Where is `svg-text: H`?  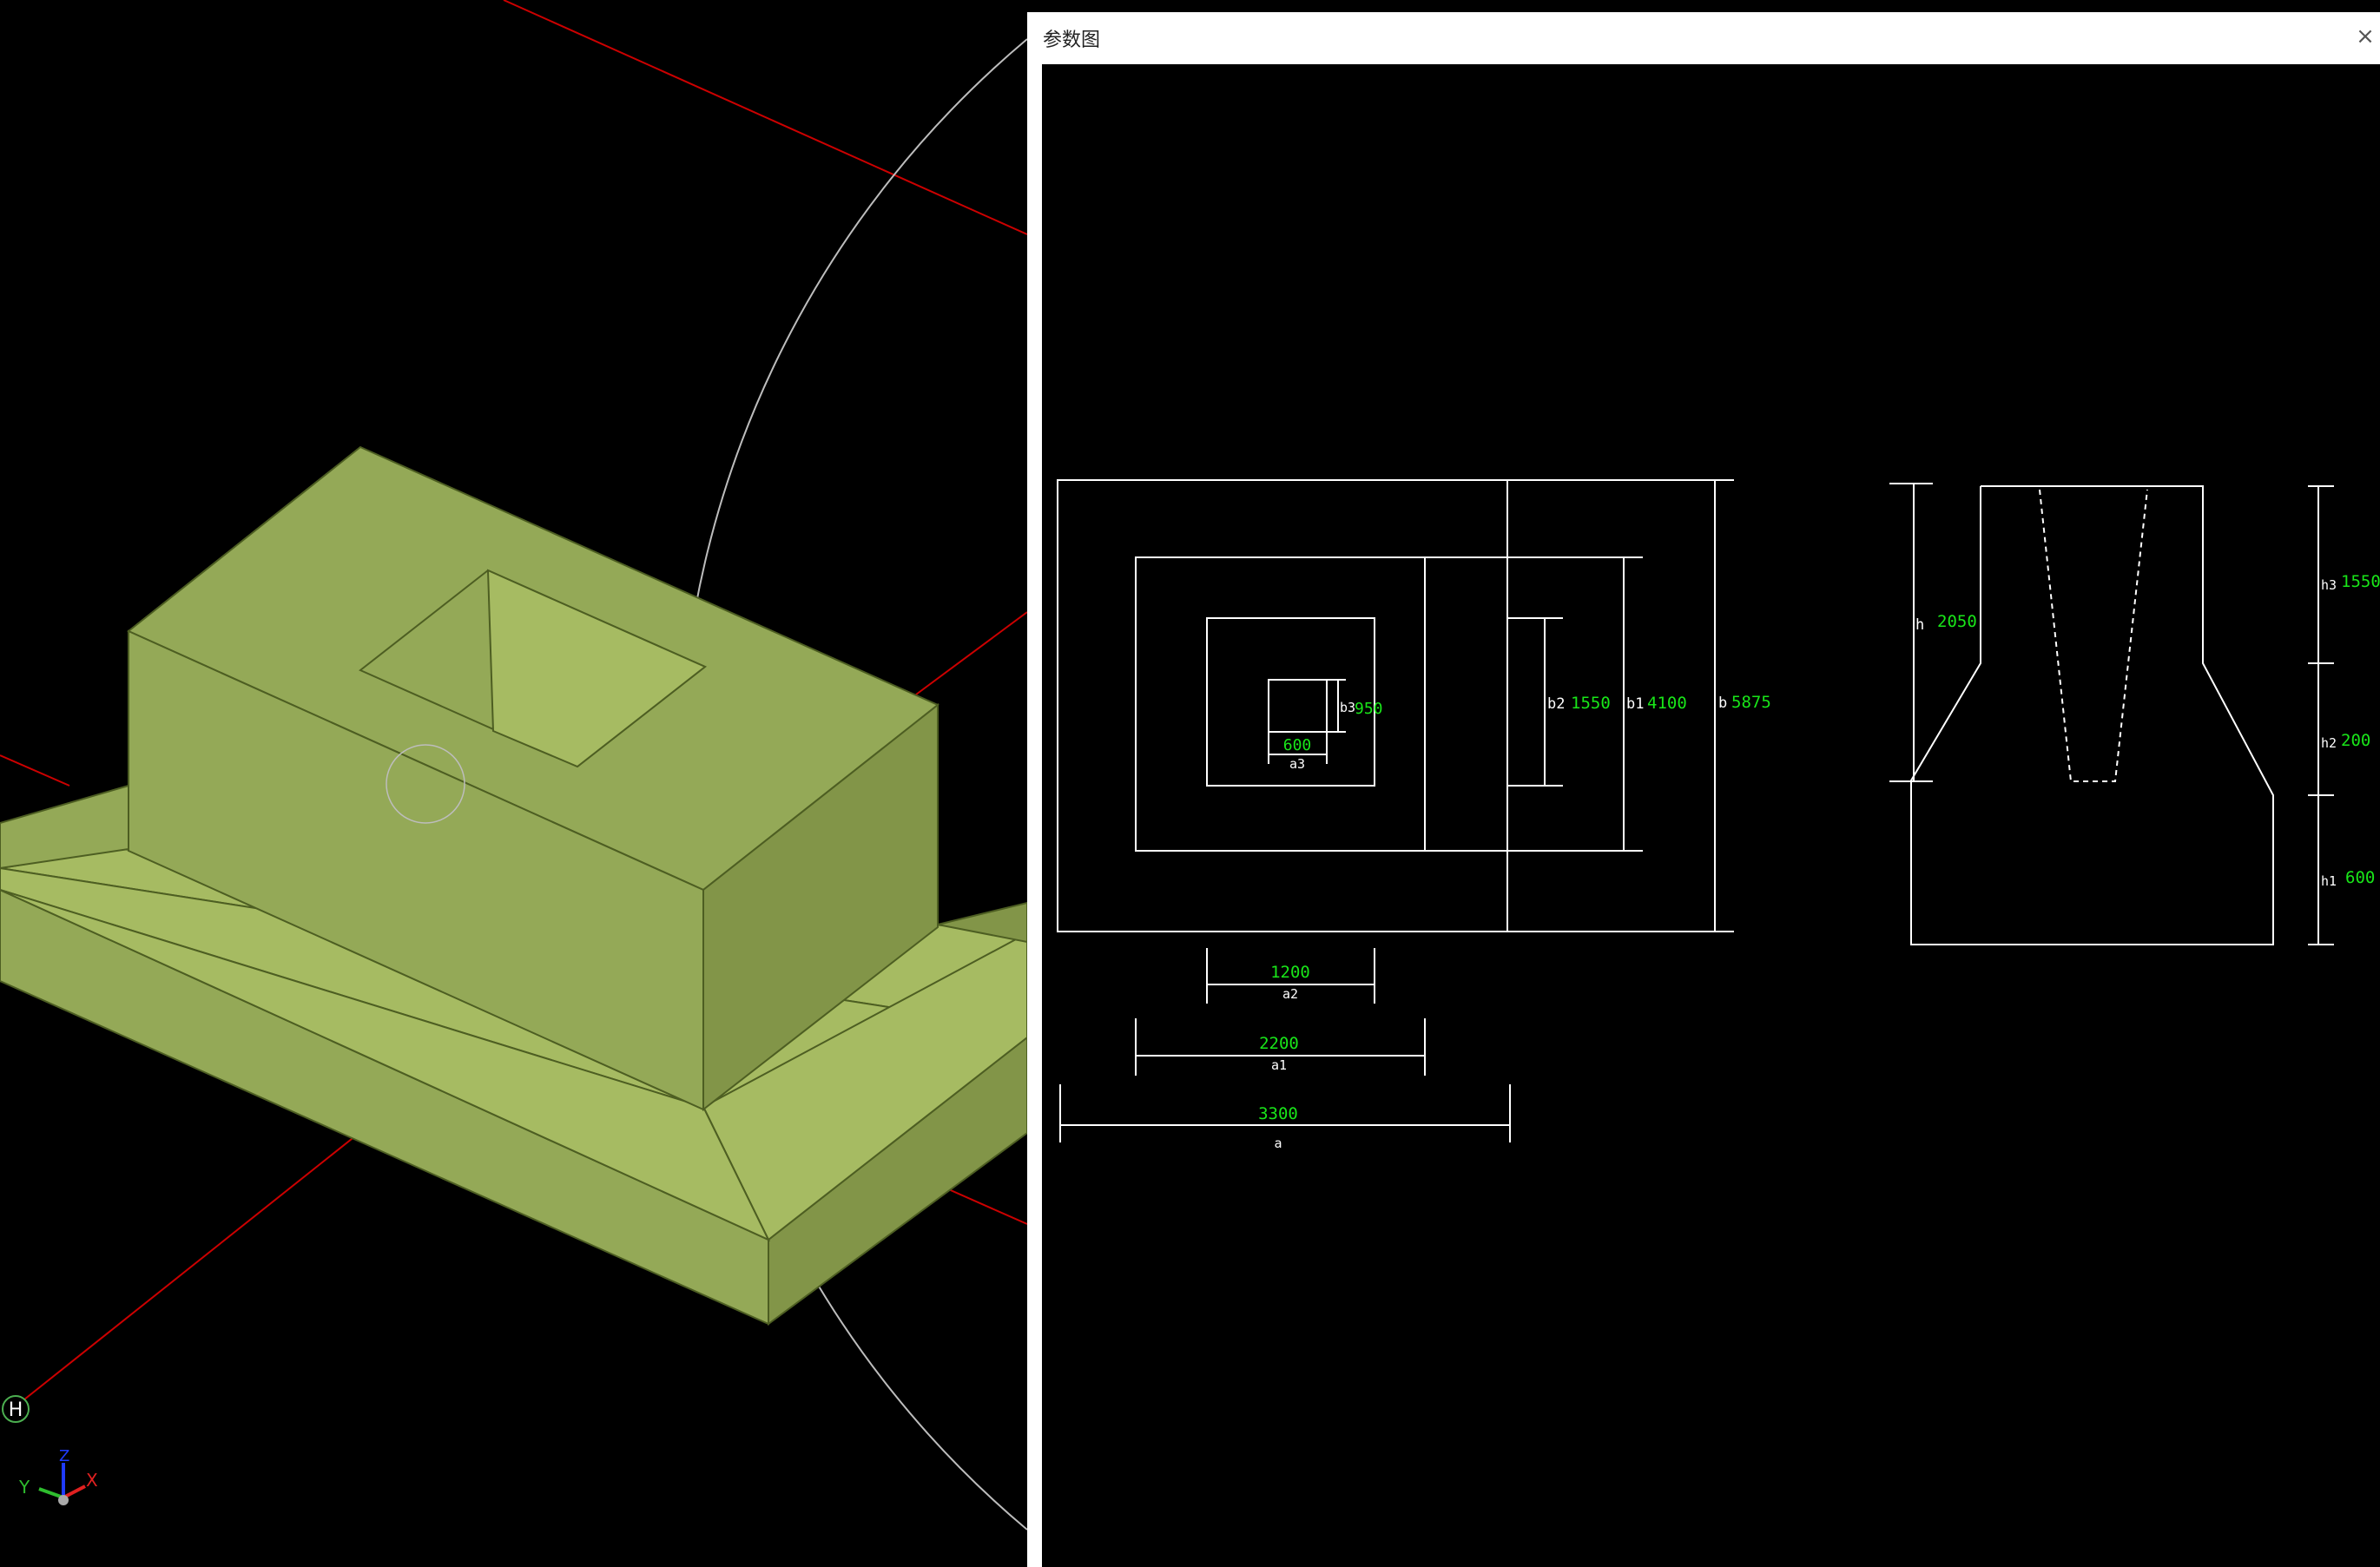
svg-text: H is located at coordinates (16, 1410).